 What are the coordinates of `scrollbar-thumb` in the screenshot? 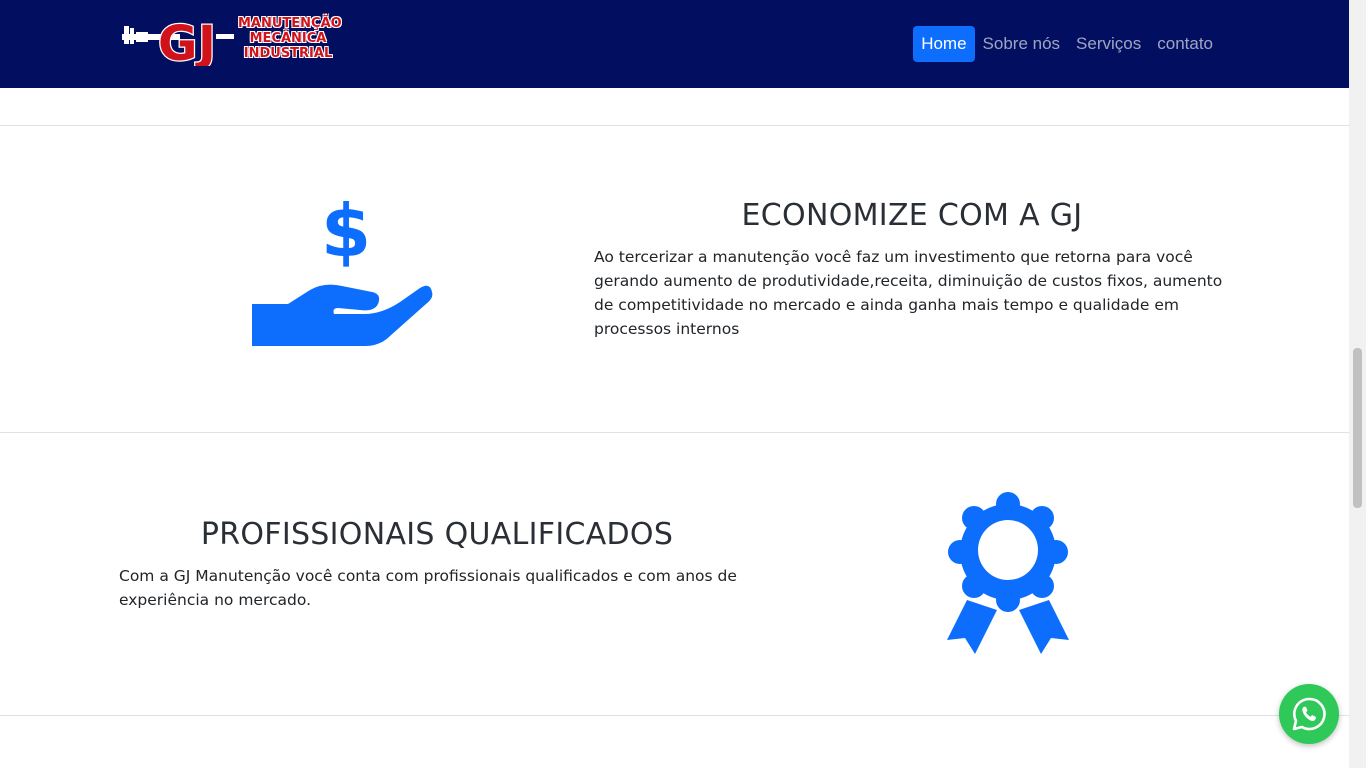 It's located at (1357, 428).